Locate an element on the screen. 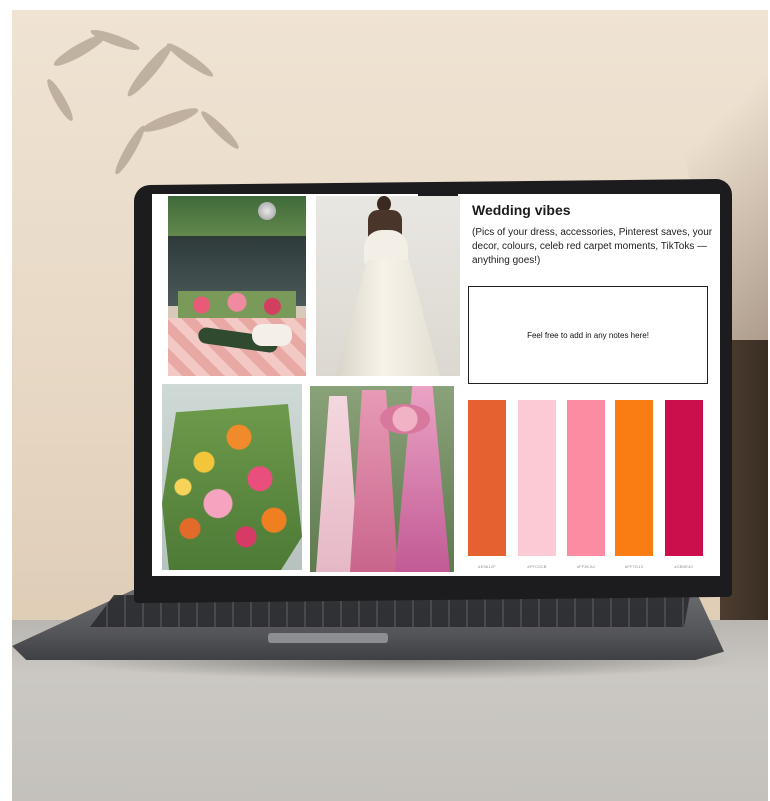 The height and width of the screenshot is (801, 770). palette-label-3: #FF8CA1 is located at coordinates (586, 566).